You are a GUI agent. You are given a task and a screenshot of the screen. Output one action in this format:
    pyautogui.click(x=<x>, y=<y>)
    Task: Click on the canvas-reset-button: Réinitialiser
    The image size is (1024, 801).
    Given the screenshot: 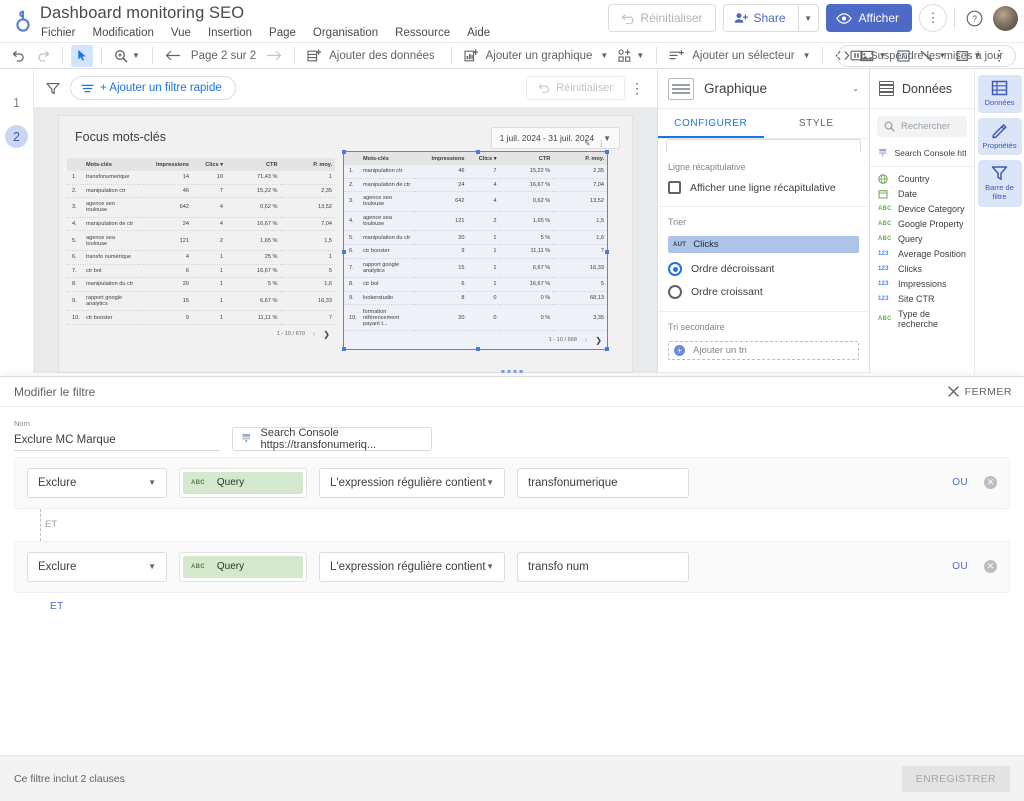 What is the action you would take?
    pyautogui.click(x=575, y=88)
    